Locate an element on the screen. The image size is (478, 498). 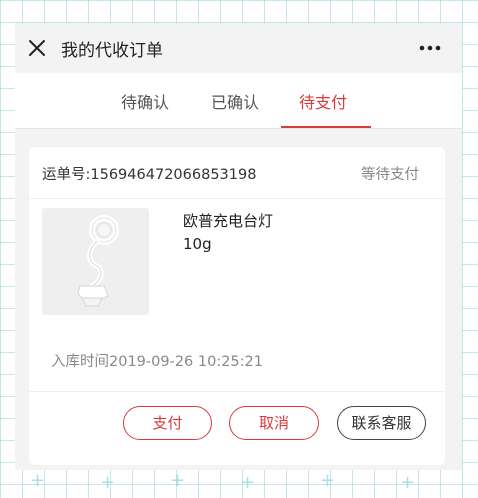
navigation-bar: 我的代收订单 is located at coordinates (238, 48).